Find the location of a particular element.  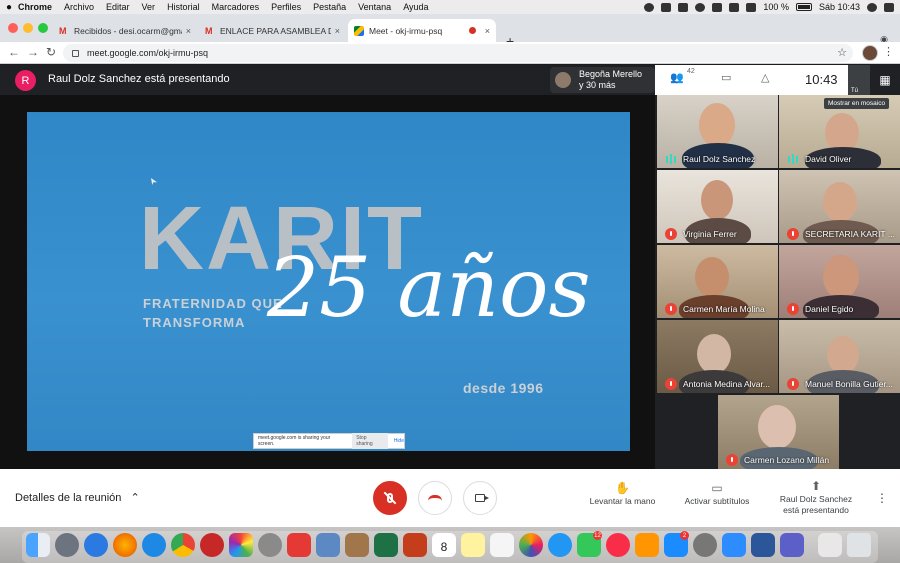

reminders-icon is located at coordinates (502, 545).